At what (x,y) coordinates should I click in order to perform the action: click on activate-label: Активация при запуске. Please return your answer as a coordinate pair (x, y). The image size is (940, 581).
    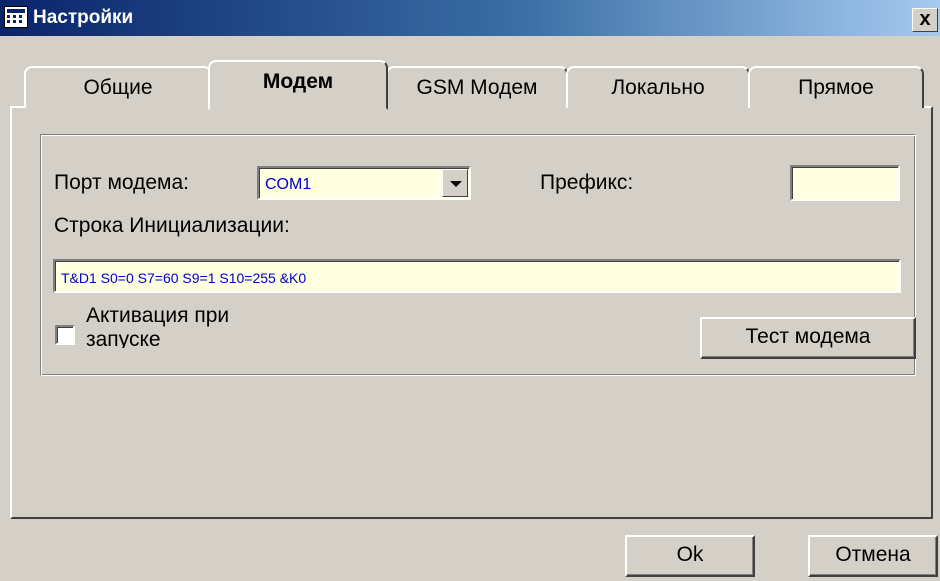
    Looking at the image, I should click on (158, 326).